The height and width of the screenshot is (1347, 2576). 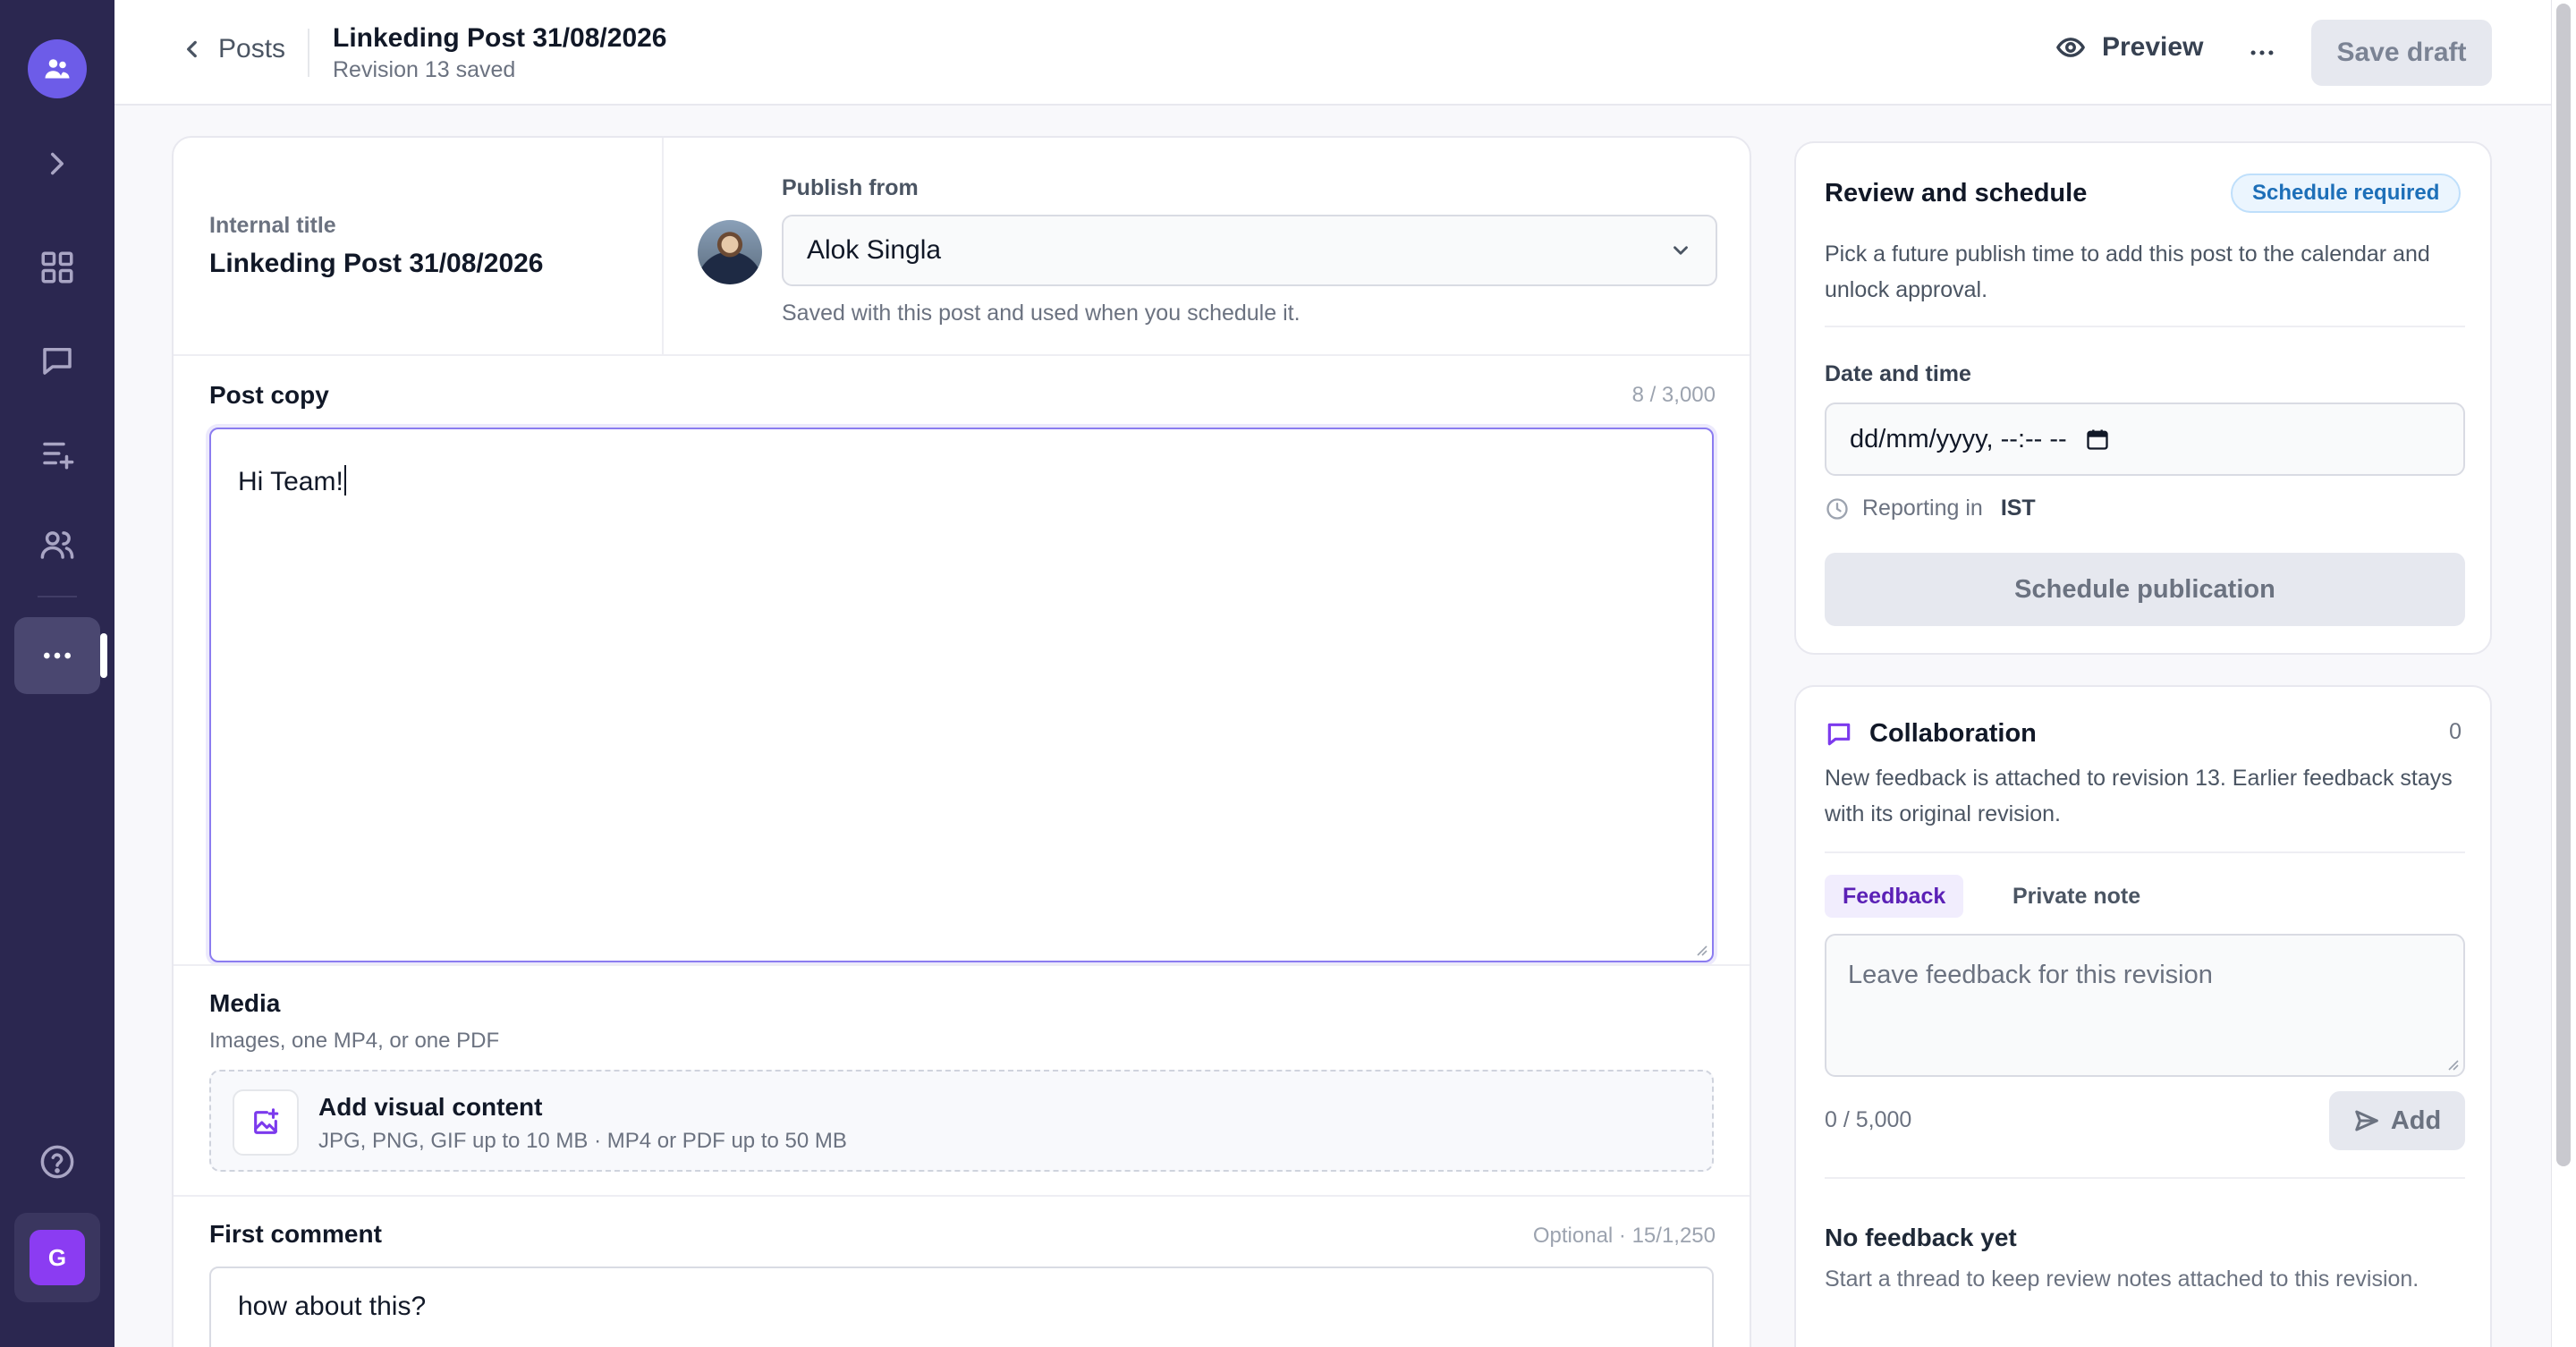 What do you see at coordinates (1681, 250) in the screenshot?
I see `chevron-down-icon` at bounding box center [1681, 250].